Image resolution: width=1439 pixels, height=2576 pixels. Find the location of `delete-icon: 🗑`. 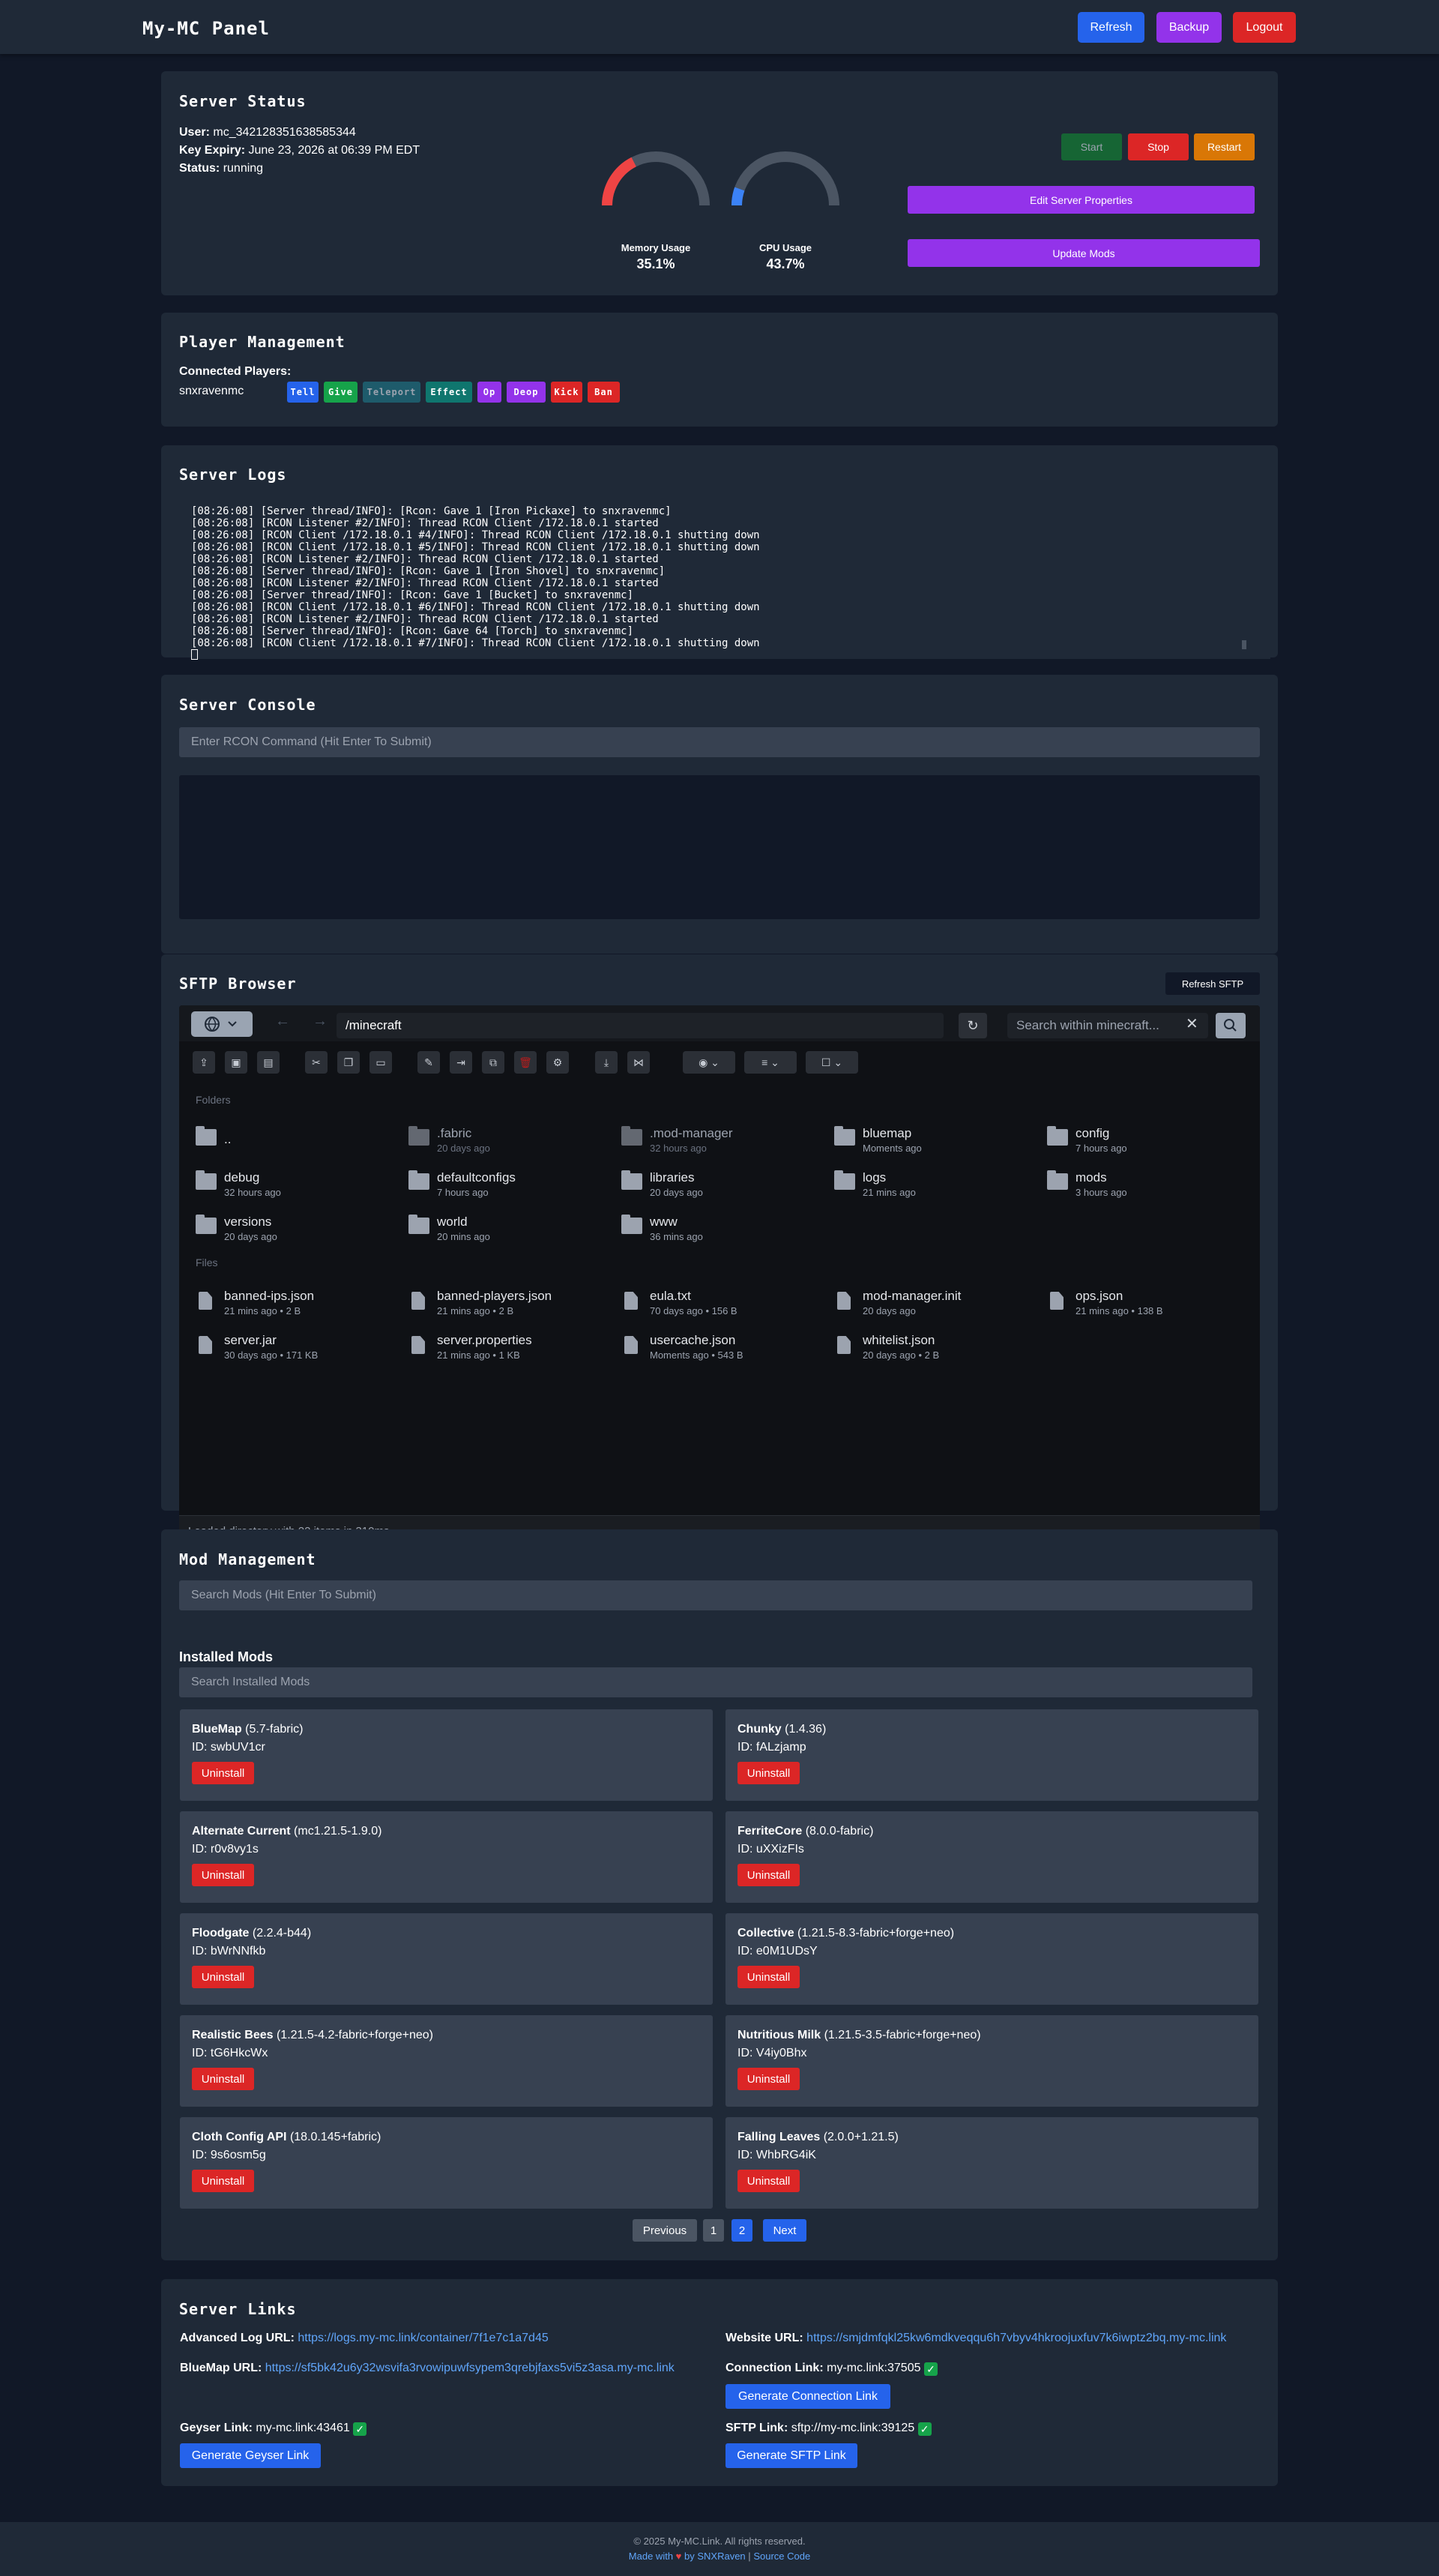

delete-icon: 🗑 is located at coordinates (525, 1062).